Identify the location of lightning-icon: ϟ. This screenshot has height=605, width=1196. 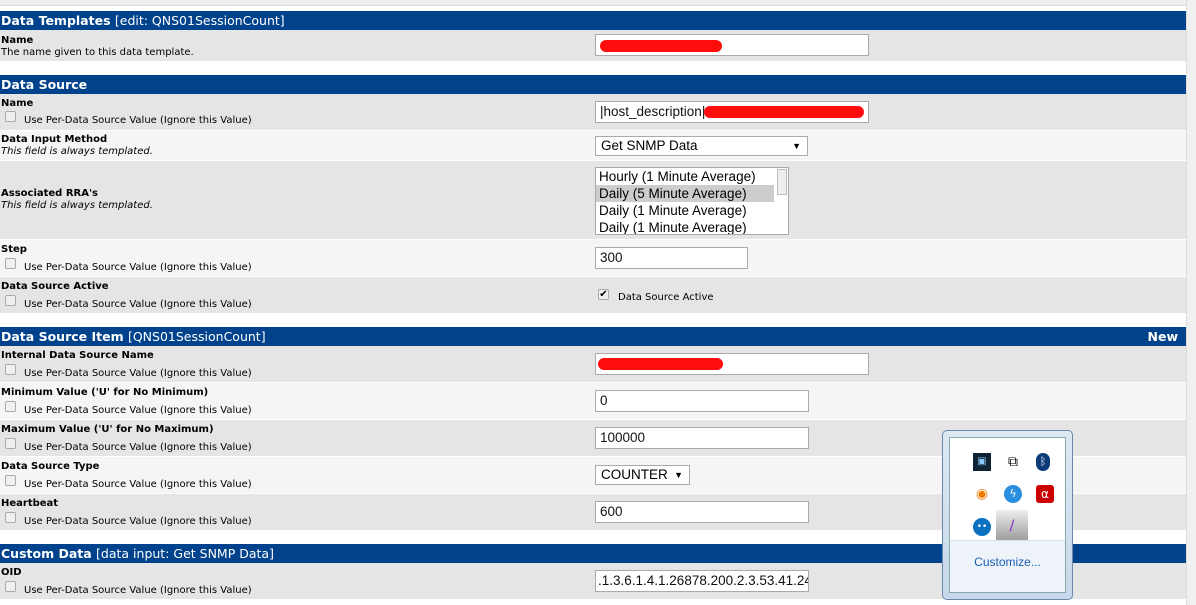
(1013, 494).